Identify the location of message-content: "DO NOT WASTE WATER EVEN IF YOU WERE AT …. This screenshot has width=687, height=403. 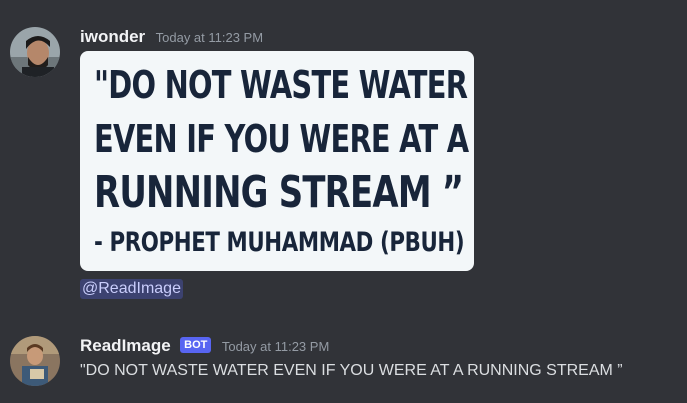
(351, 370).